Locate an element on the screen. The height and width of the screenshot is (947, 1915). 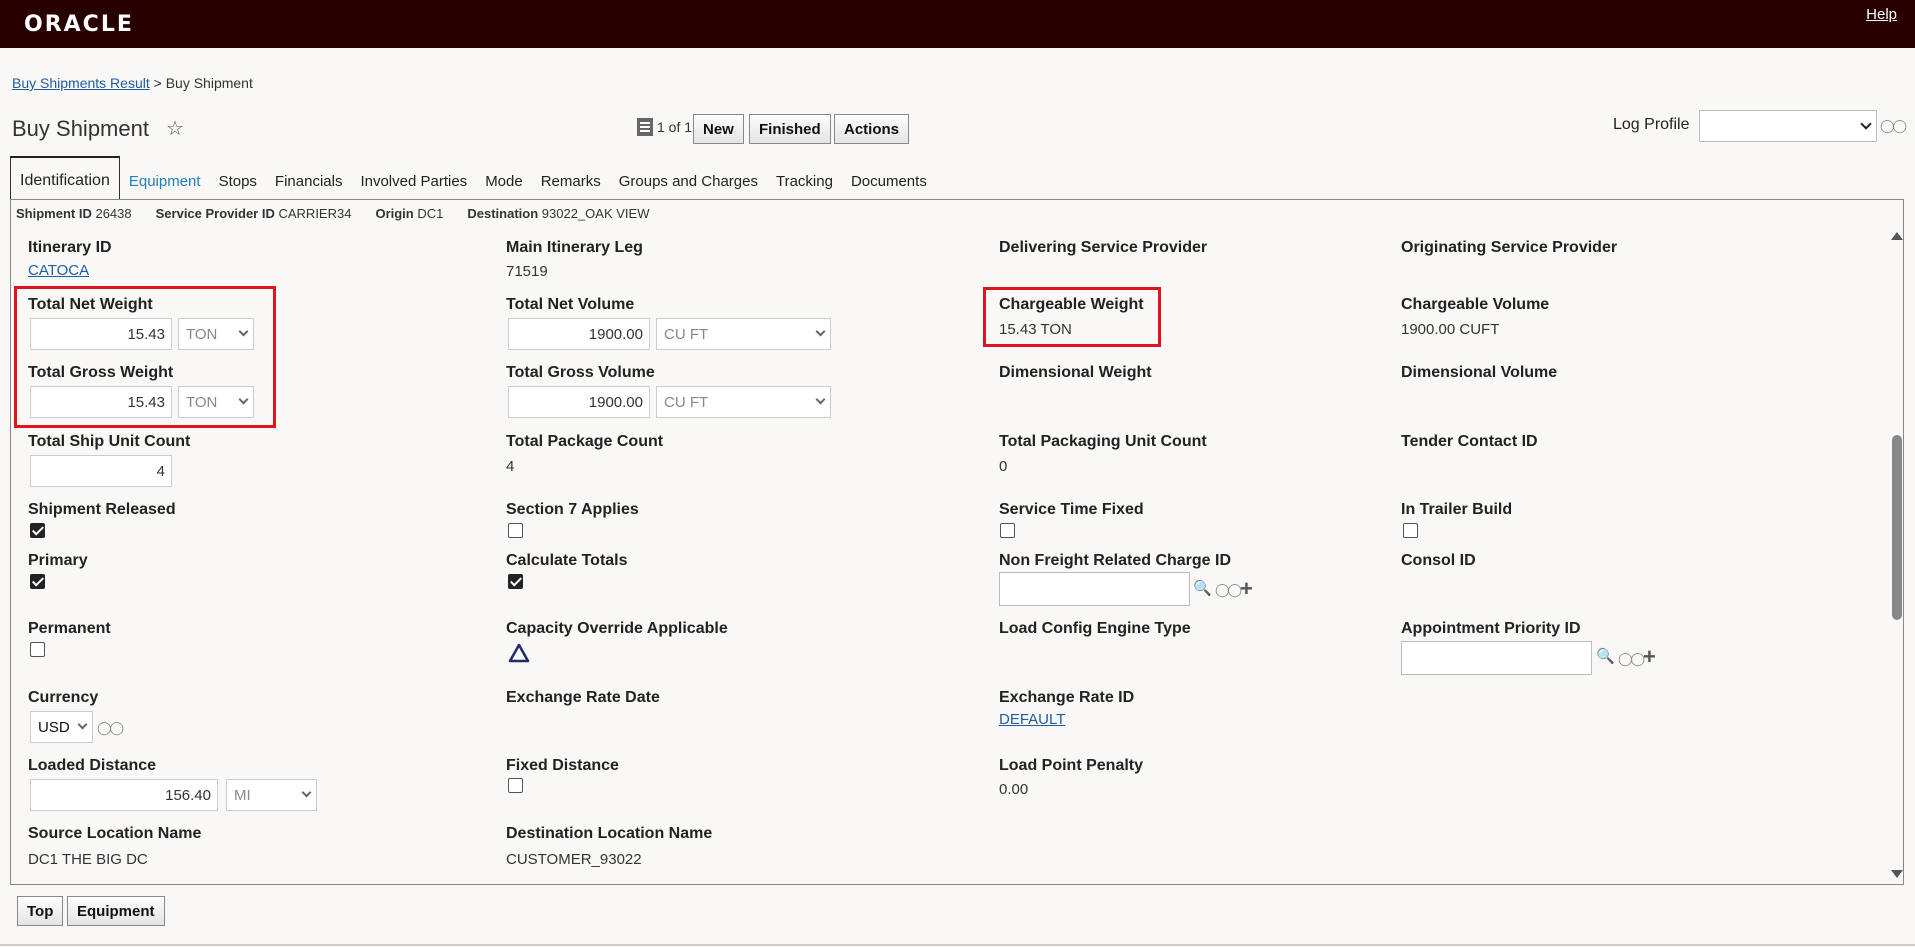
tab-mode: Mode is located at coordinates (504, 186).